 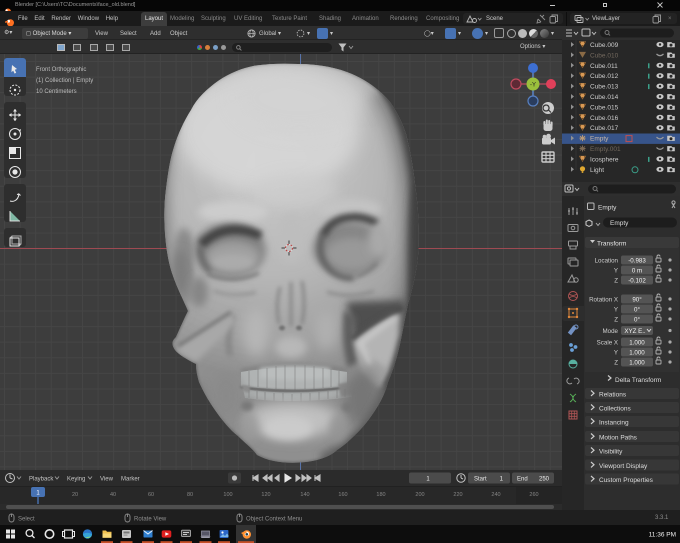 I want to click on svg-text: Scale X, so click(x=607, y=343).